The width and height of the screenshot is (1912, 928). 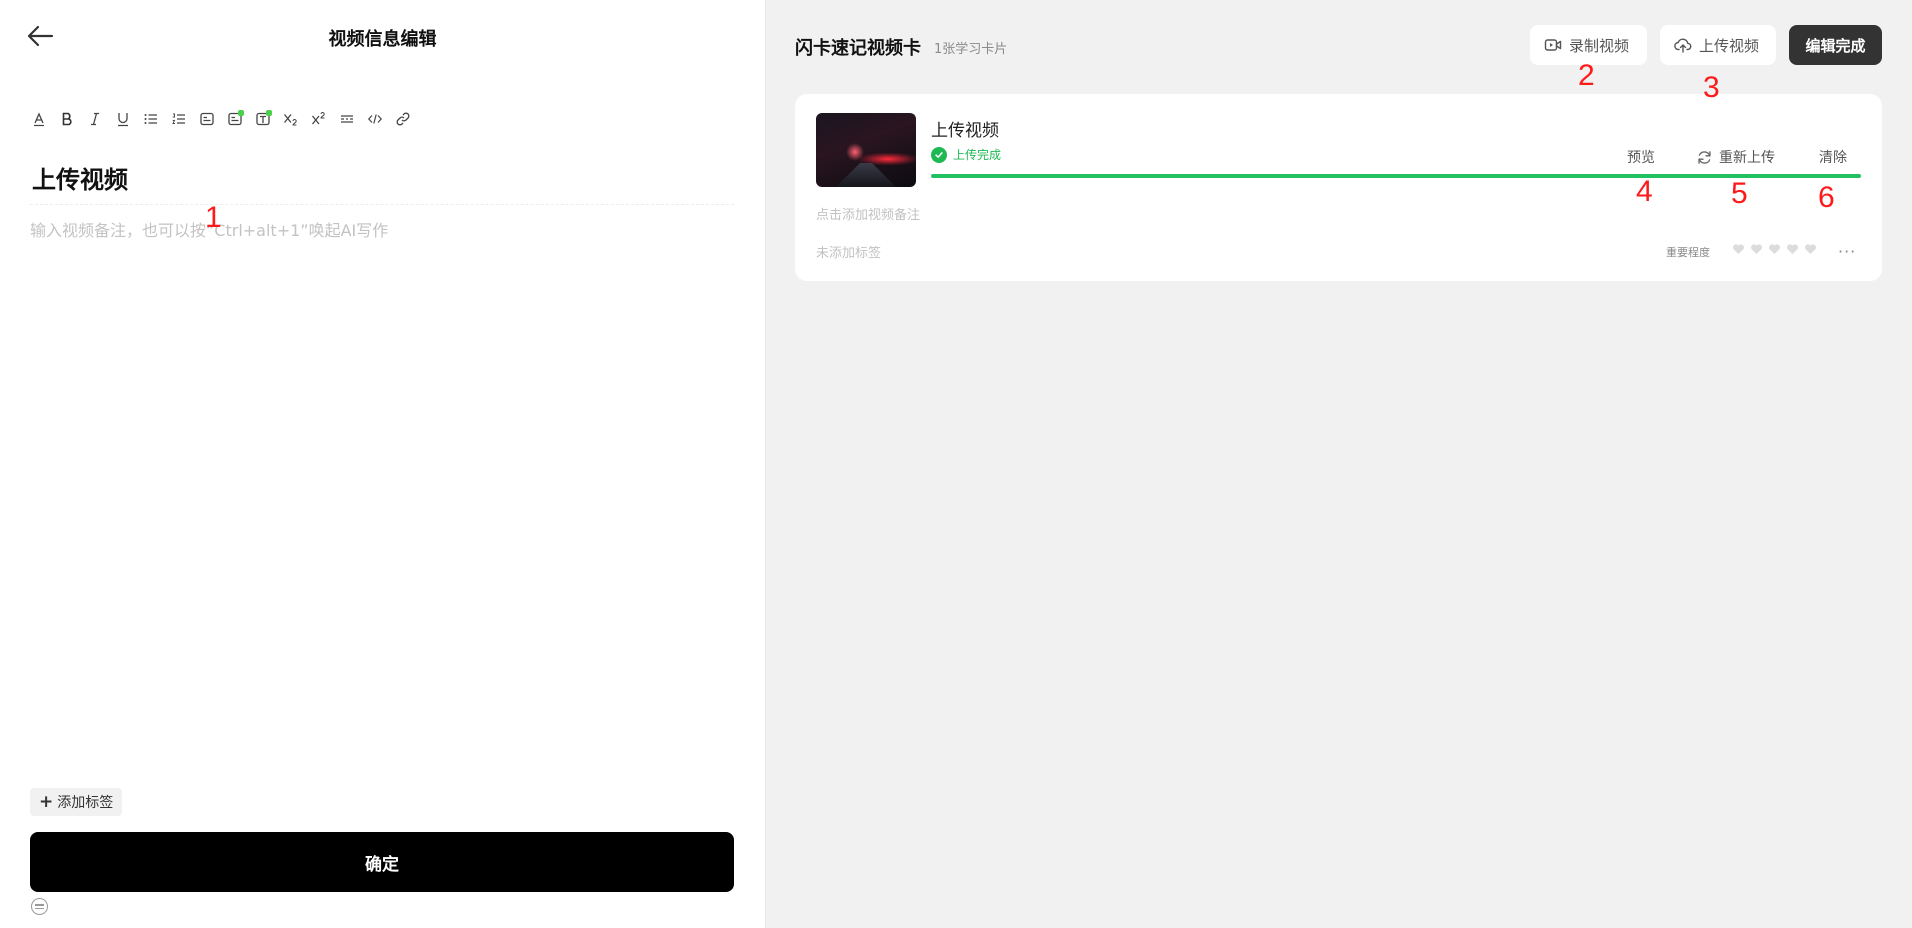 What do you see at coordinates (213, 217) in the screenshot?
I see `annotation-1: 1` at bounding box center [213, 217].